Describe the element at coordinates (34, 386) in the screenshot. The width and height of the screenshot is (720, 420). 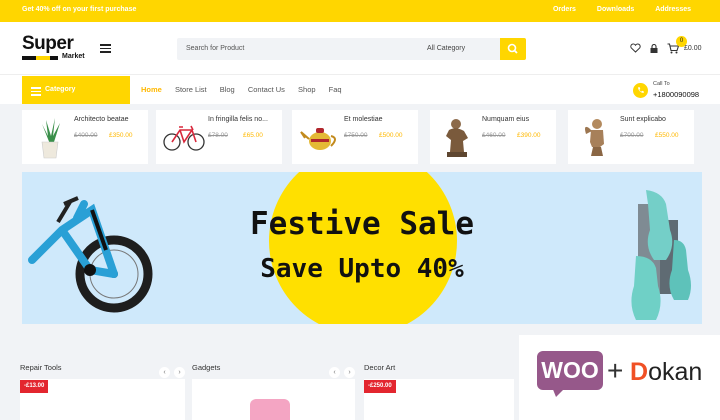
I see `discount-badge: -£13.00` at that location.